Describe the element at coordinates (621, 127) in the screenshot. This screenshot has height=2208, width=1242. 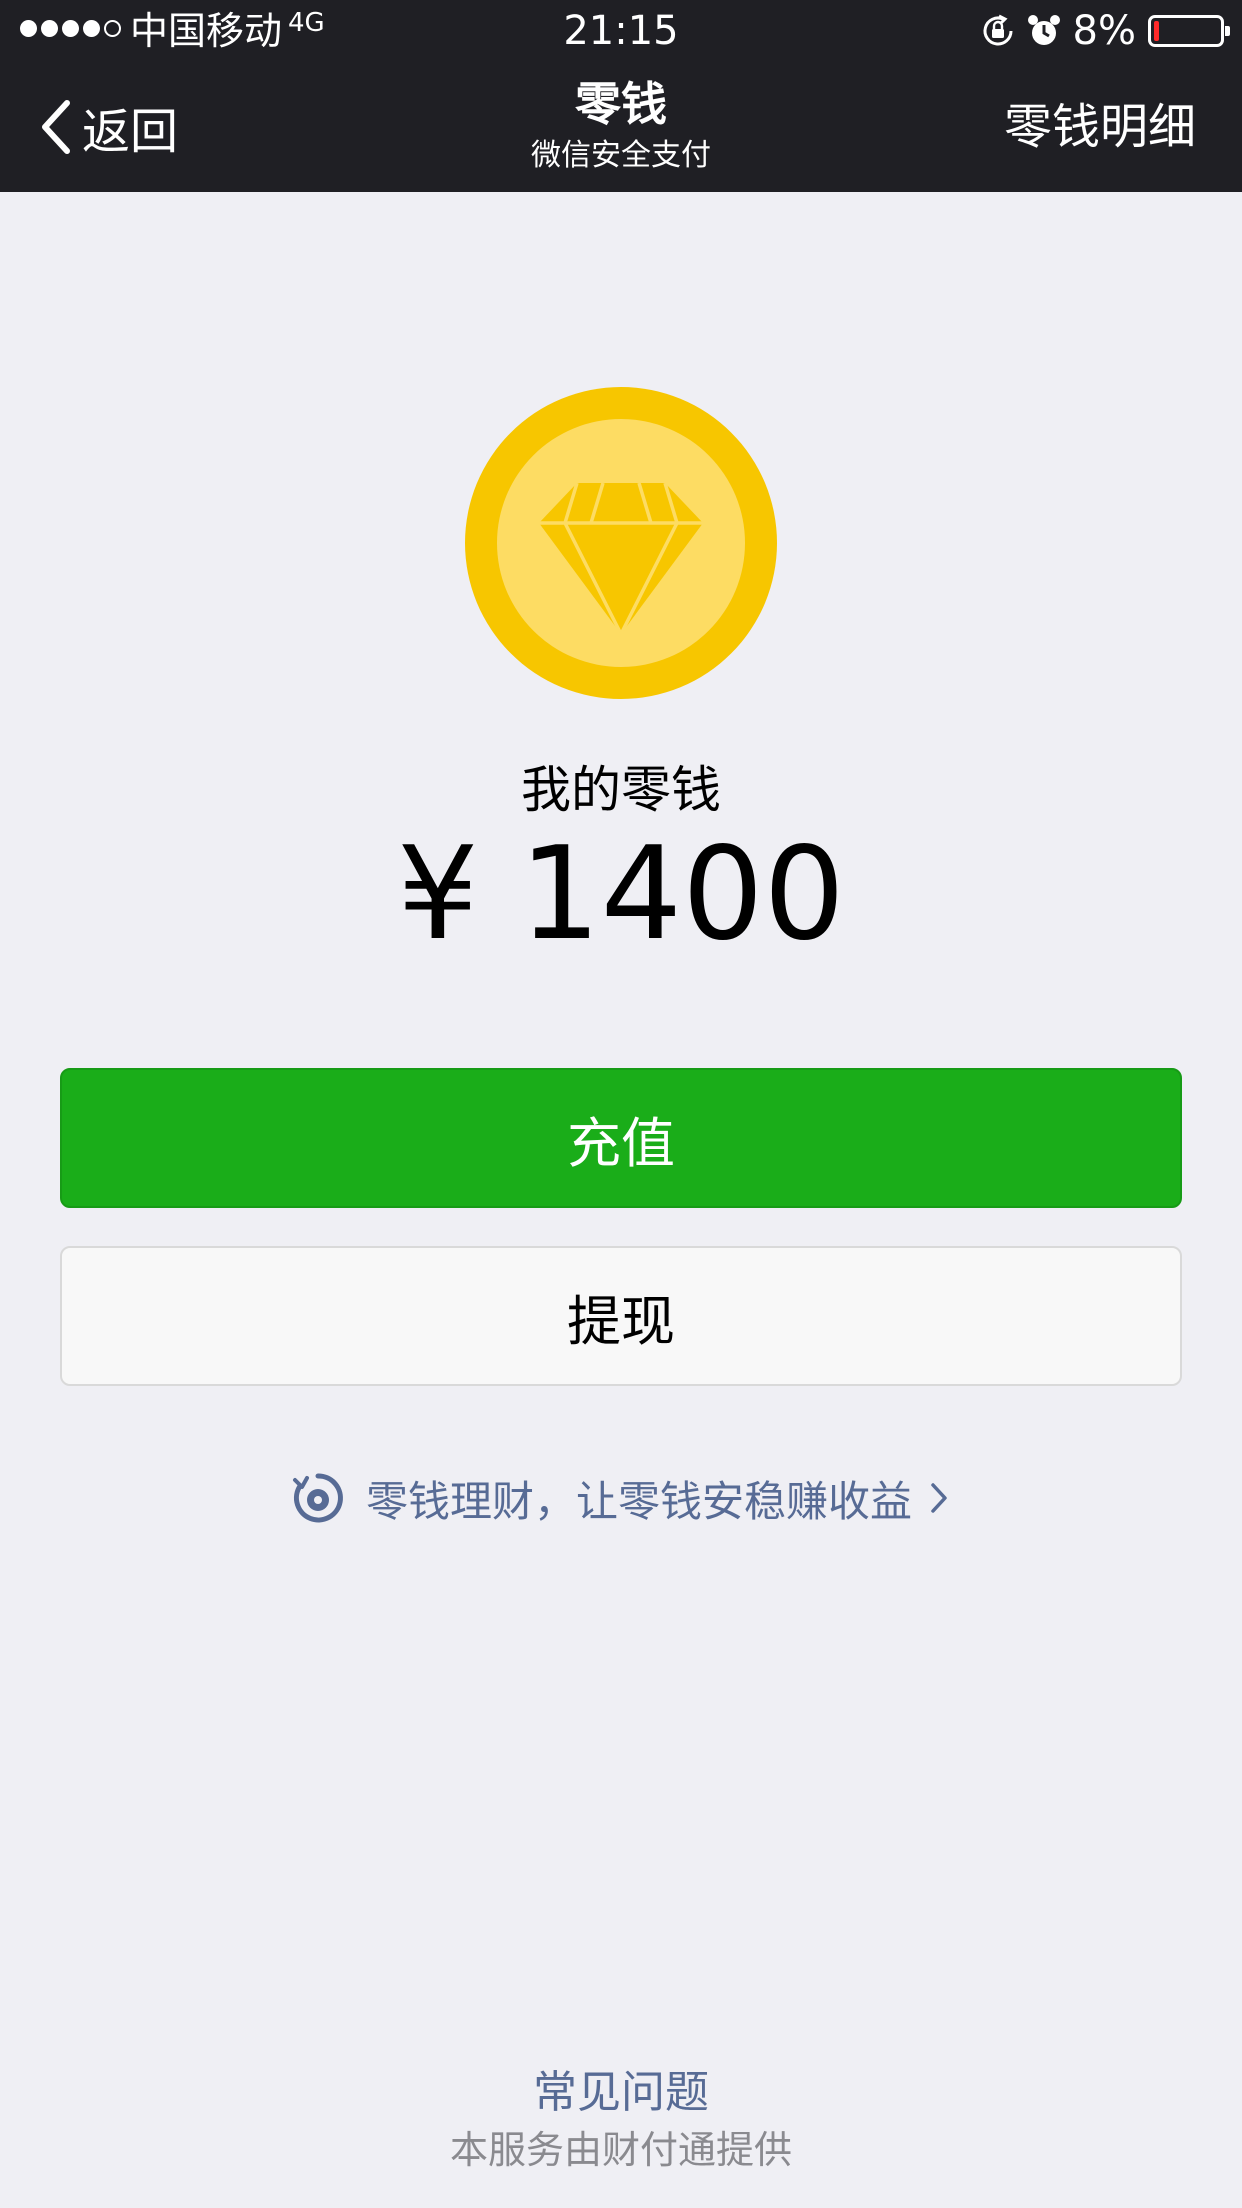
I see `navigation-bar: 返回 零钱 微信安全支付 零钱明细` at that location.